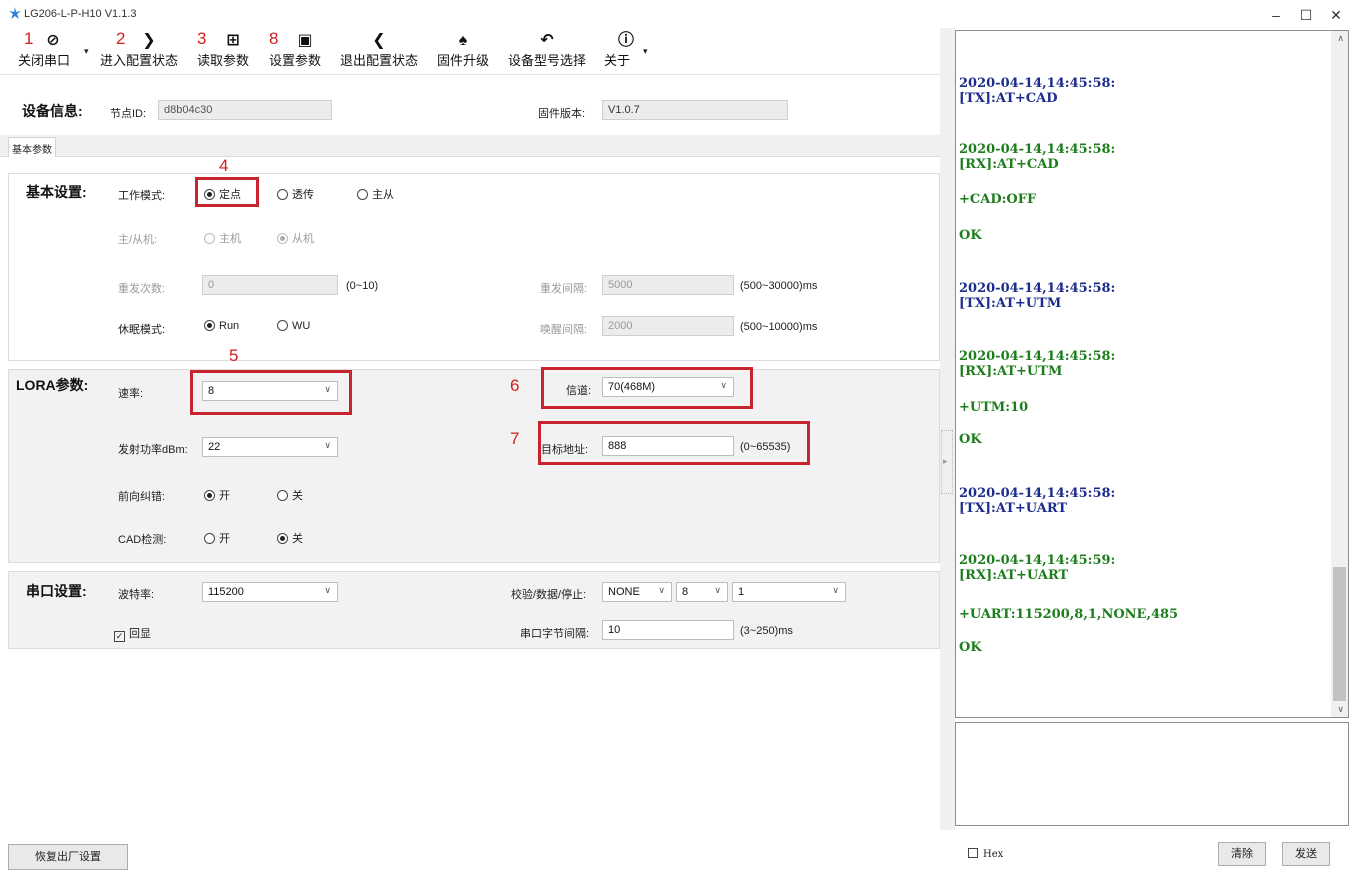 The image size is (1353, 872). What do you see at coordinates (379, 51) in the screenshot?
I see `exit-config-button: ❮ 退出配置状态` at bounding box center [379, 51].